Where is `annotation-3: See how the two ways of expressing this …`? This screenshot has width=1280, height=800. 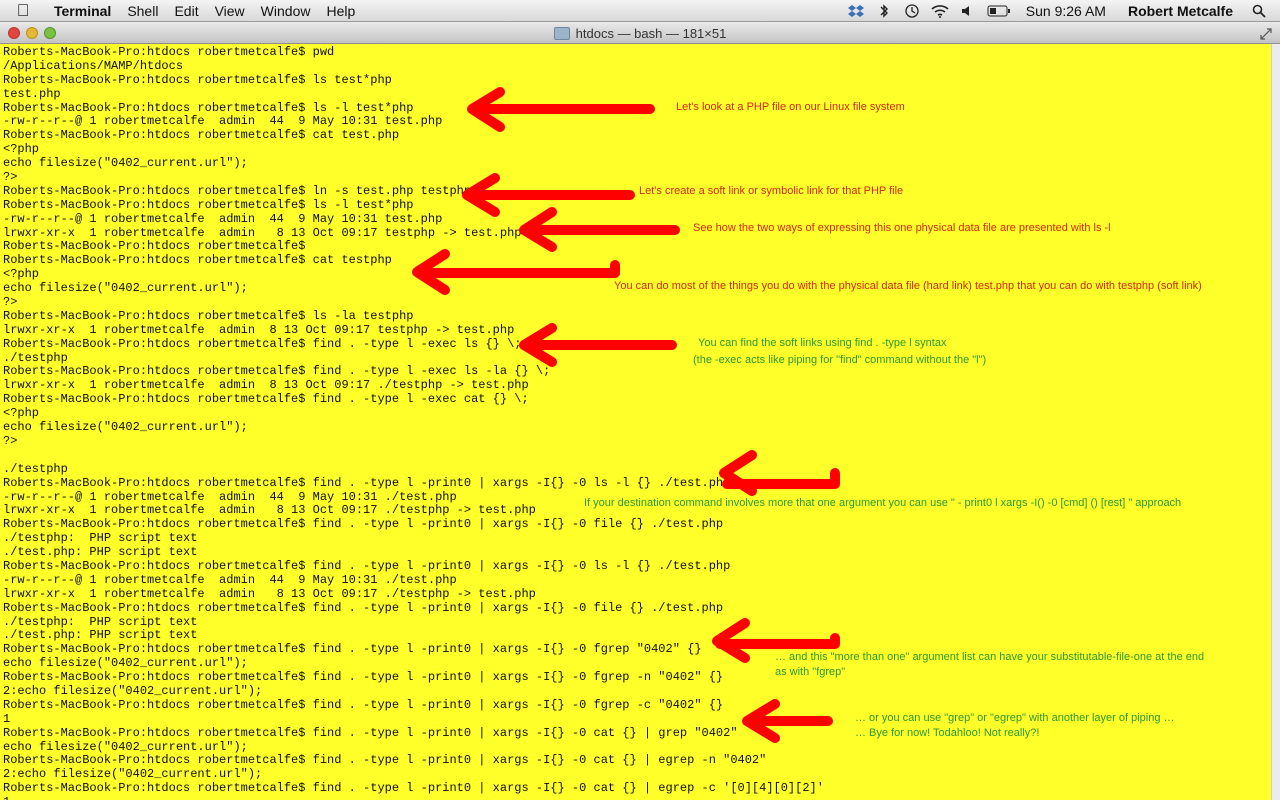
annotation-3: See how the two ways of expressing this … is located at coordinates (902, 228).